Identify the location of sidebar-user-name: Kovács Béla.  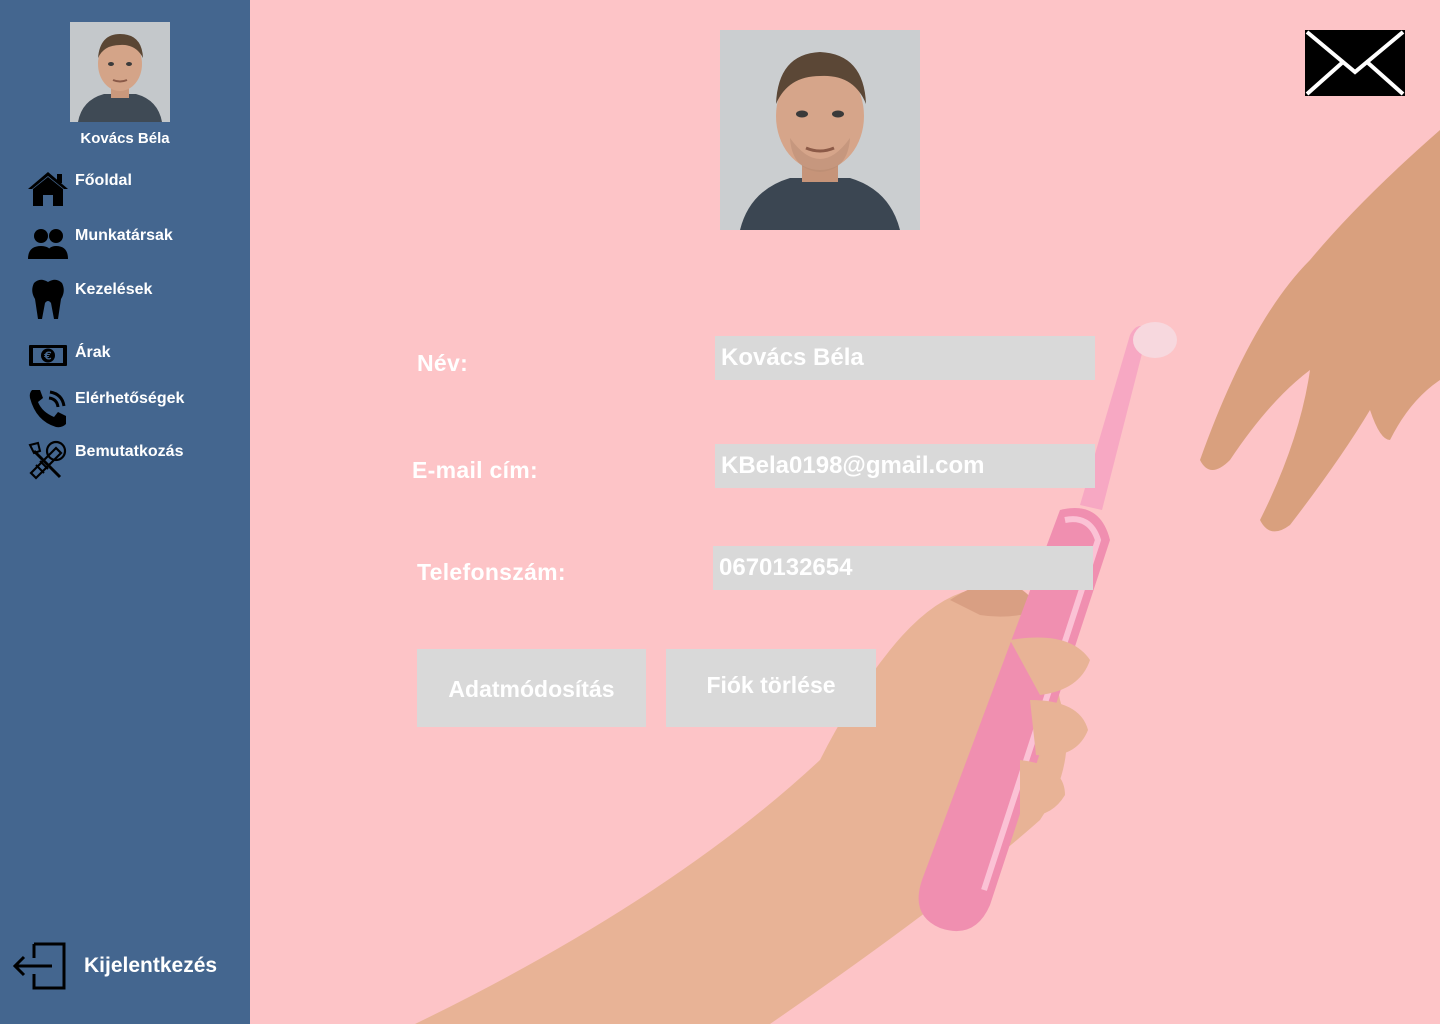
(125, 138).